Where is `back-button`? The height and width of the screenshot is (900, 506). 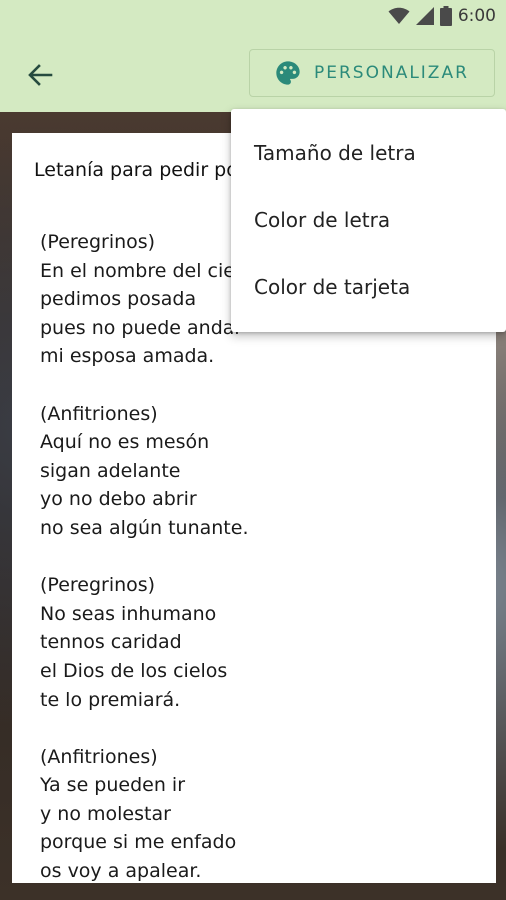 back-button is located at coordinates (40, 75).